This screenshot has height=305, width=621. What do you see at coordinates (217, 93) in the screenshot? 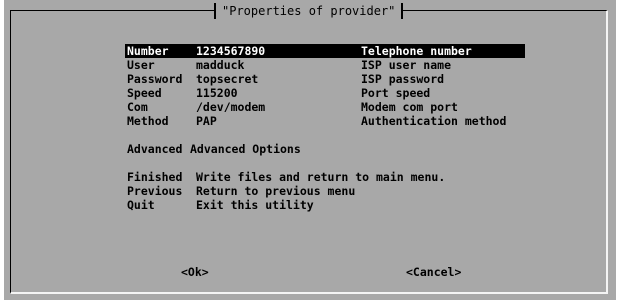
I see `menu-item-value: 115200` at bounding box center [217, 93].